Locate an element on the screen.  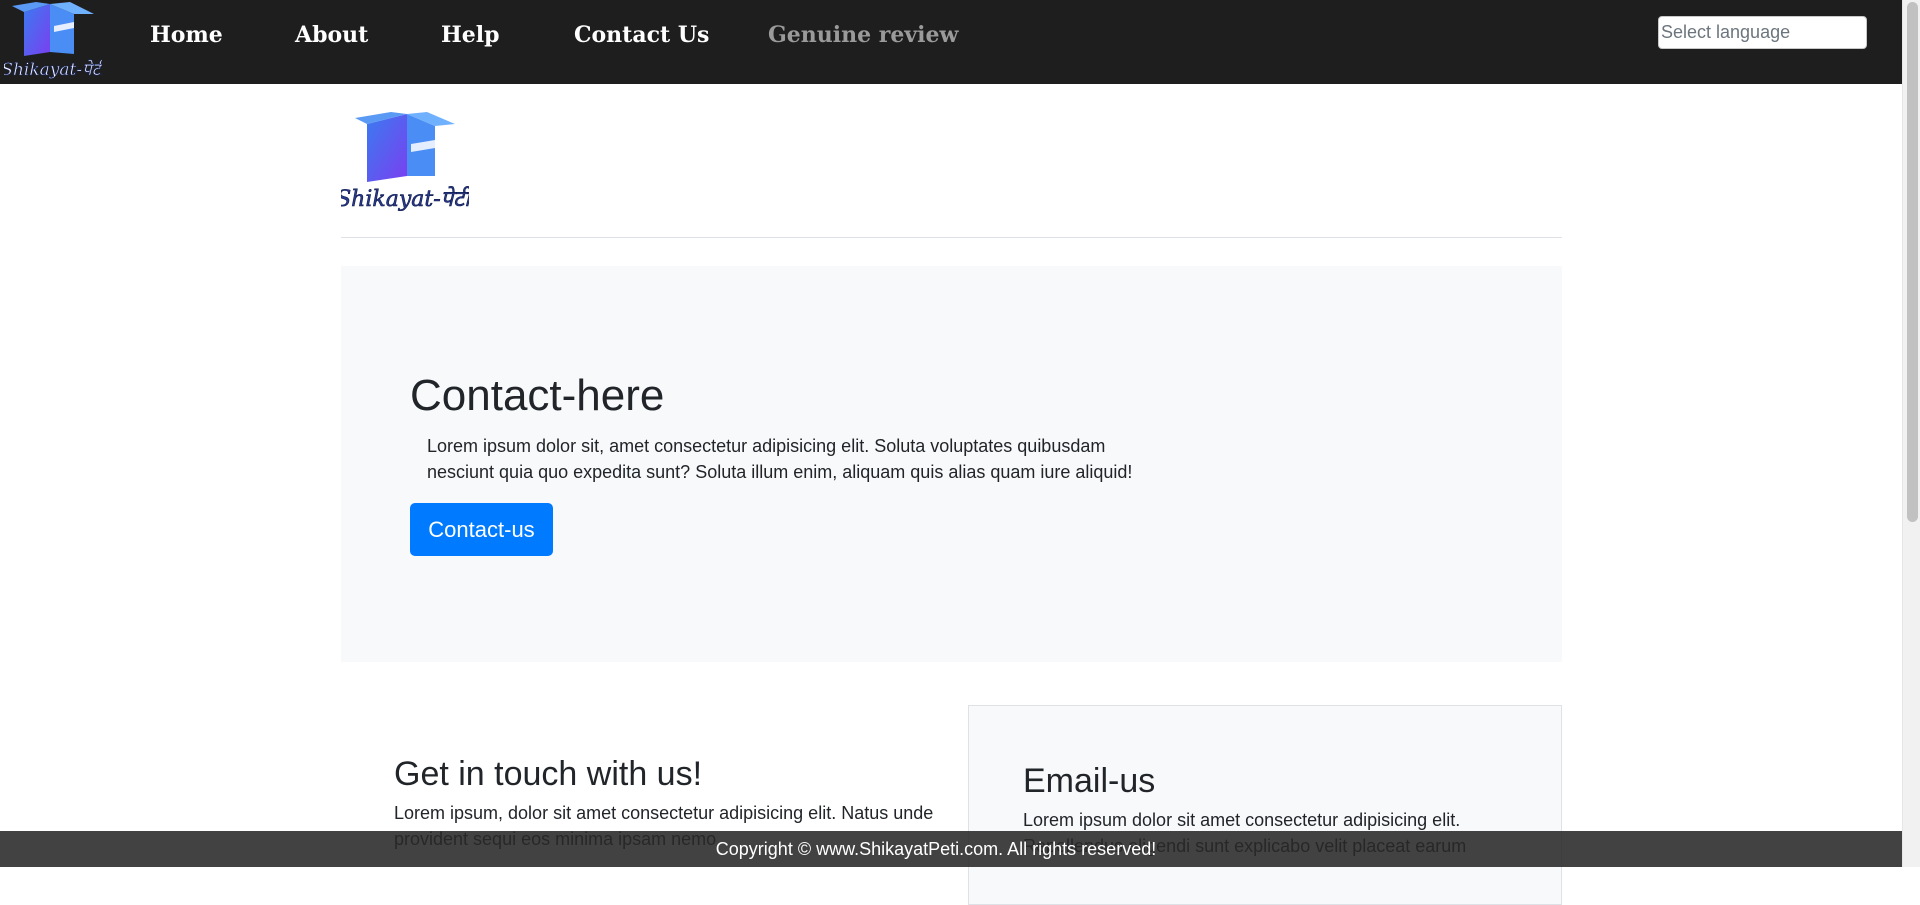
nav-help-link: Help is located at coordinates (470, 35).